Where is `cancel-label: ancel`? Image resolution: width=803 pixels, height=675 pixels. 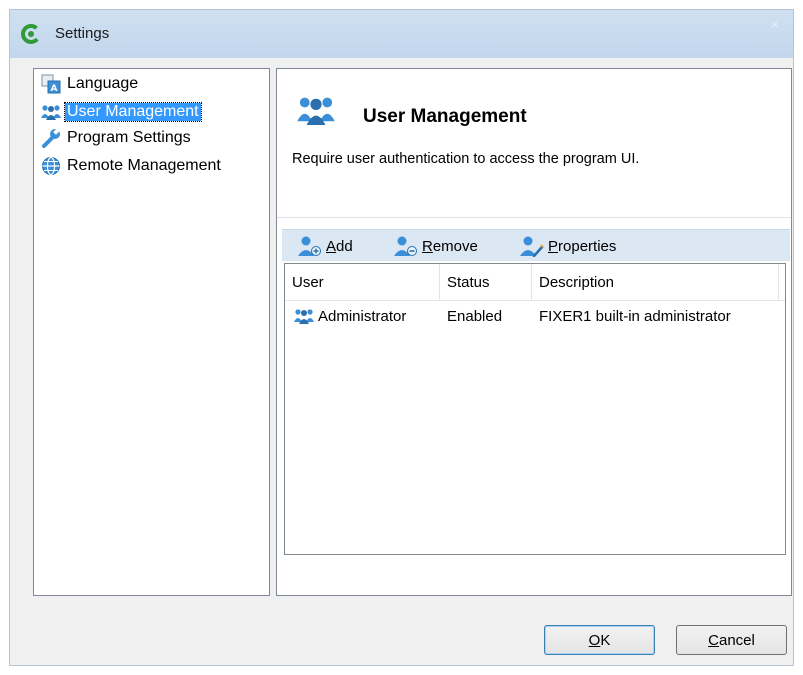 cancel-label: ancel is located at coordinates (736, 640).